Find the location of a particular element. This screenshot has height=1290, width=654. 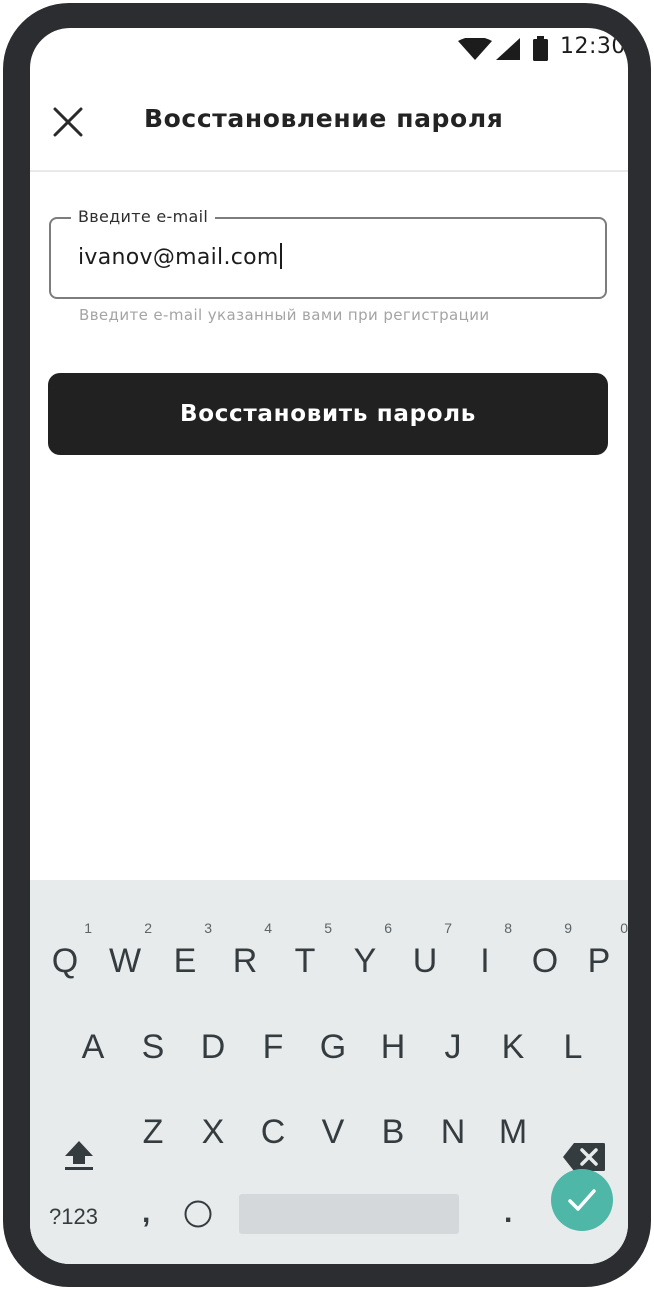

wifi-icon is located at coordinates (475, 49).